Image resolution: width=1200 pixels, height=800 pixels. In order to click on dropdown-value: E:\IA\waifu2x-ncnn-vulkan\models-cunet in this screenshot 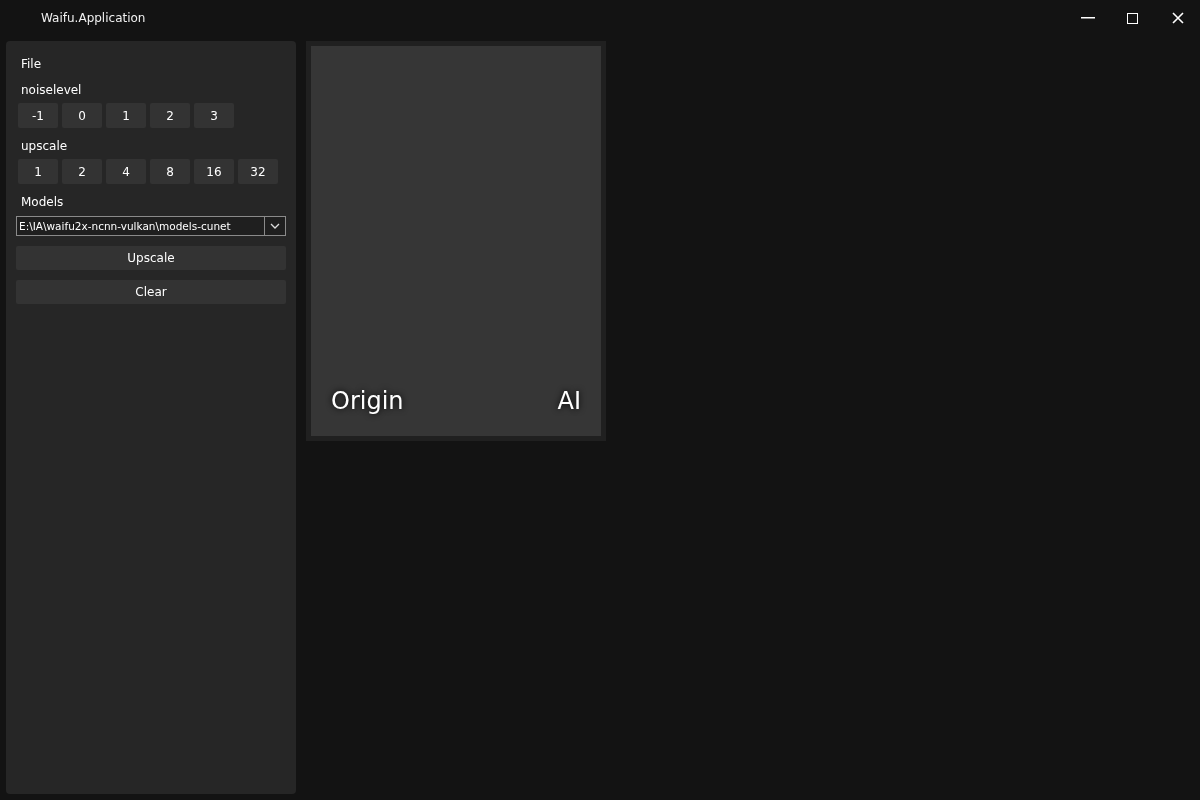, I will do `click(125, 226)`.